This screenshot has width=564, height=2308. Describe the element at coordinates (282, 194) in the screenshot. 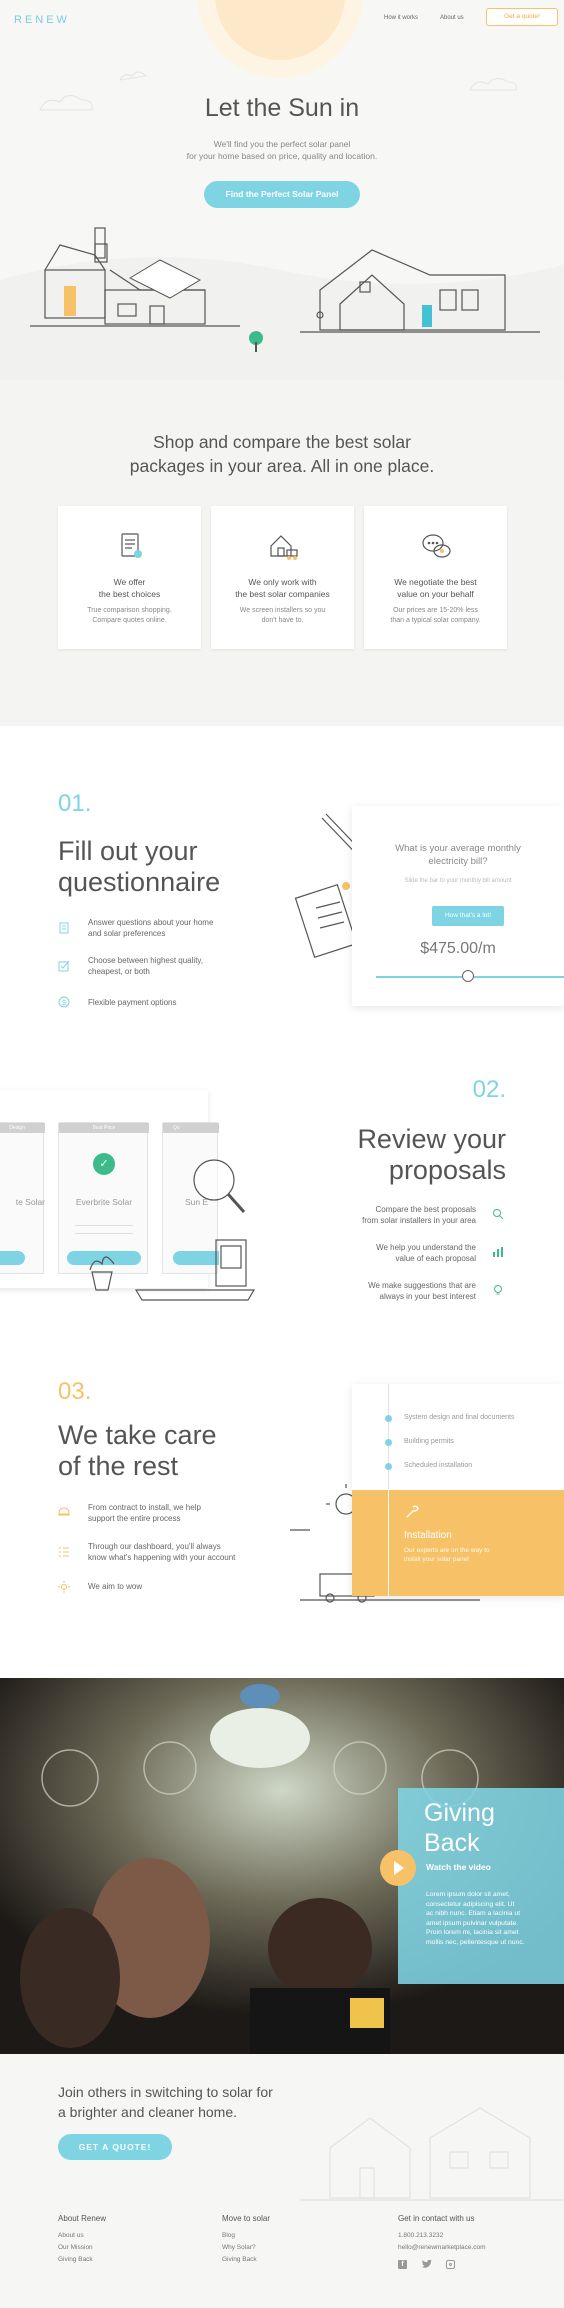

I see `find-solar-panel-button: Find the Perfect Solar Panel` at that location.